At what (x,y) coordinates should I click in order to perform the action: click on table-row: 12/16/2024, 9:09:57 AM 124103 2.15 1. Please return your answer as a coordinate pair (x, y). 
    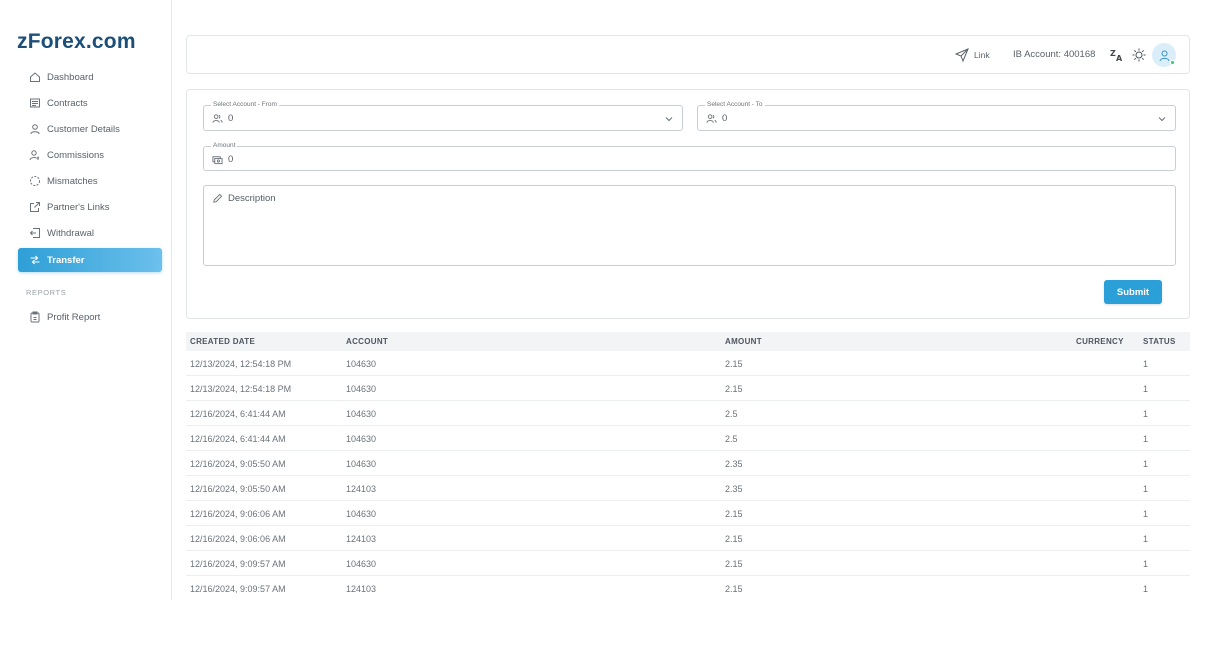
    Looking at the image, I should click on (688, 588).